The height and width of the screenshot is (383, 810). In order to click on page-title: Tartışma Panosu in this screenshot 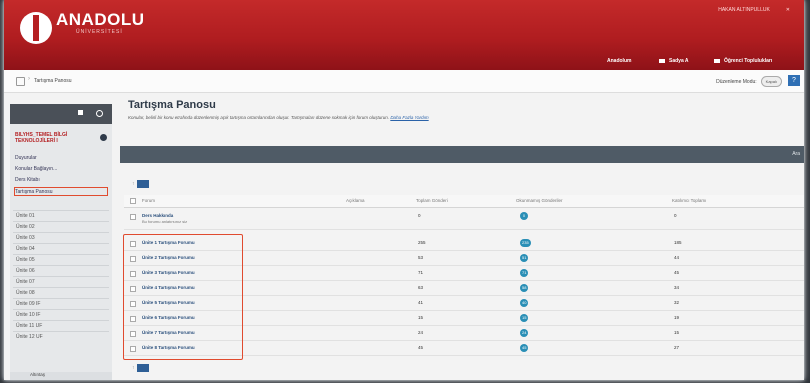, I will do `click(172, 105)`.